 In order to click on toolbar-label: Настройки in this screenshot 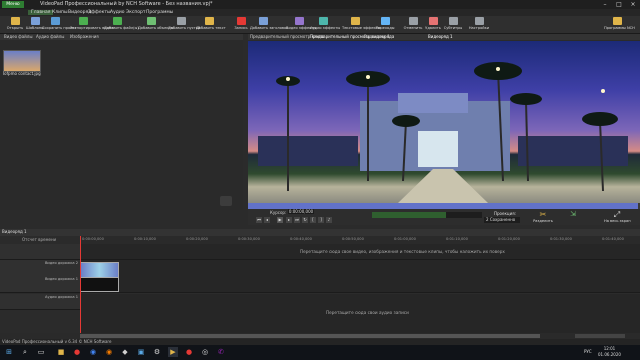, I will do `click(479, 28)`.